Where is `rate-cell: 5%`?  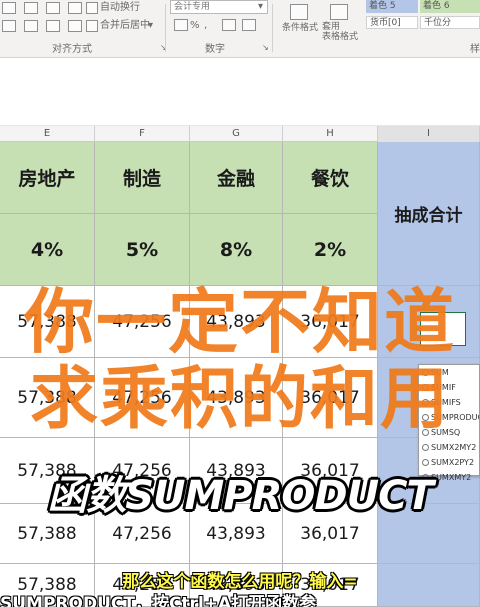 rate-cell: 5% is located at coordinates (142, 250).